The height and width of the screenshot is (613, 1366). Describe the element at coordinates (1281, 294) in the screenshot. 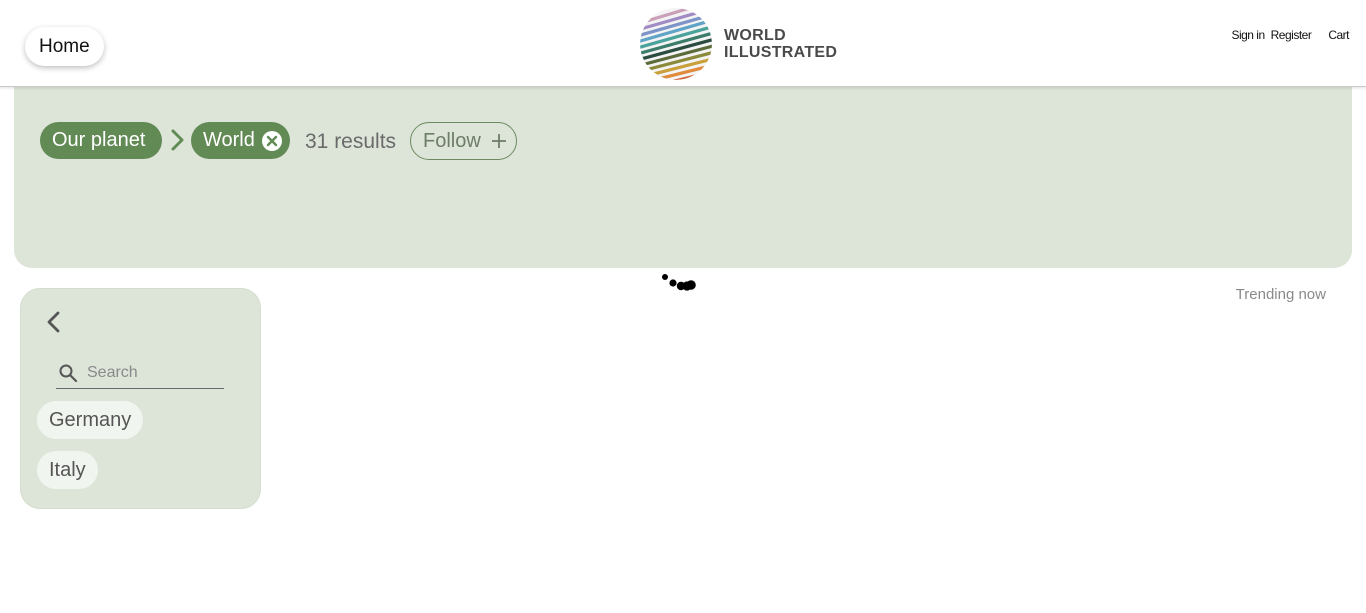

I see `trending-now-label: Trending now` at that location.